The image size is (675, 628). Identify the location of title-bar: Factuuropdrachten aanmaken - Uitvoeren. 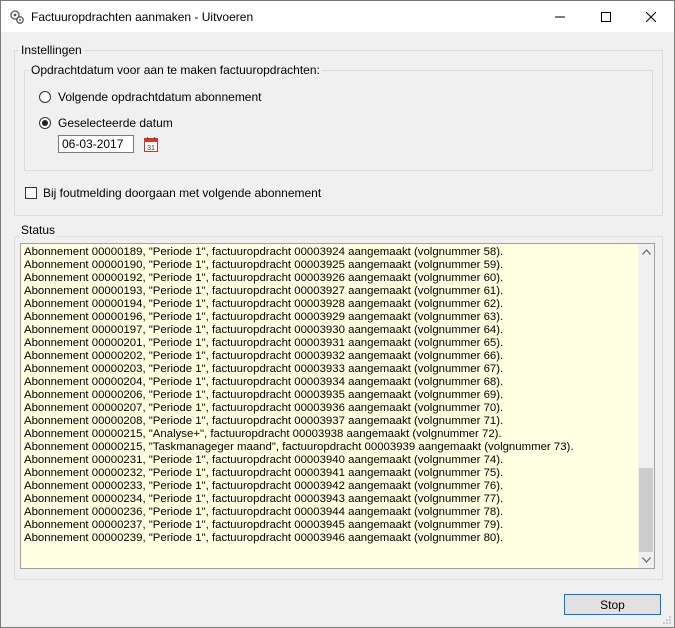
(337, 16).